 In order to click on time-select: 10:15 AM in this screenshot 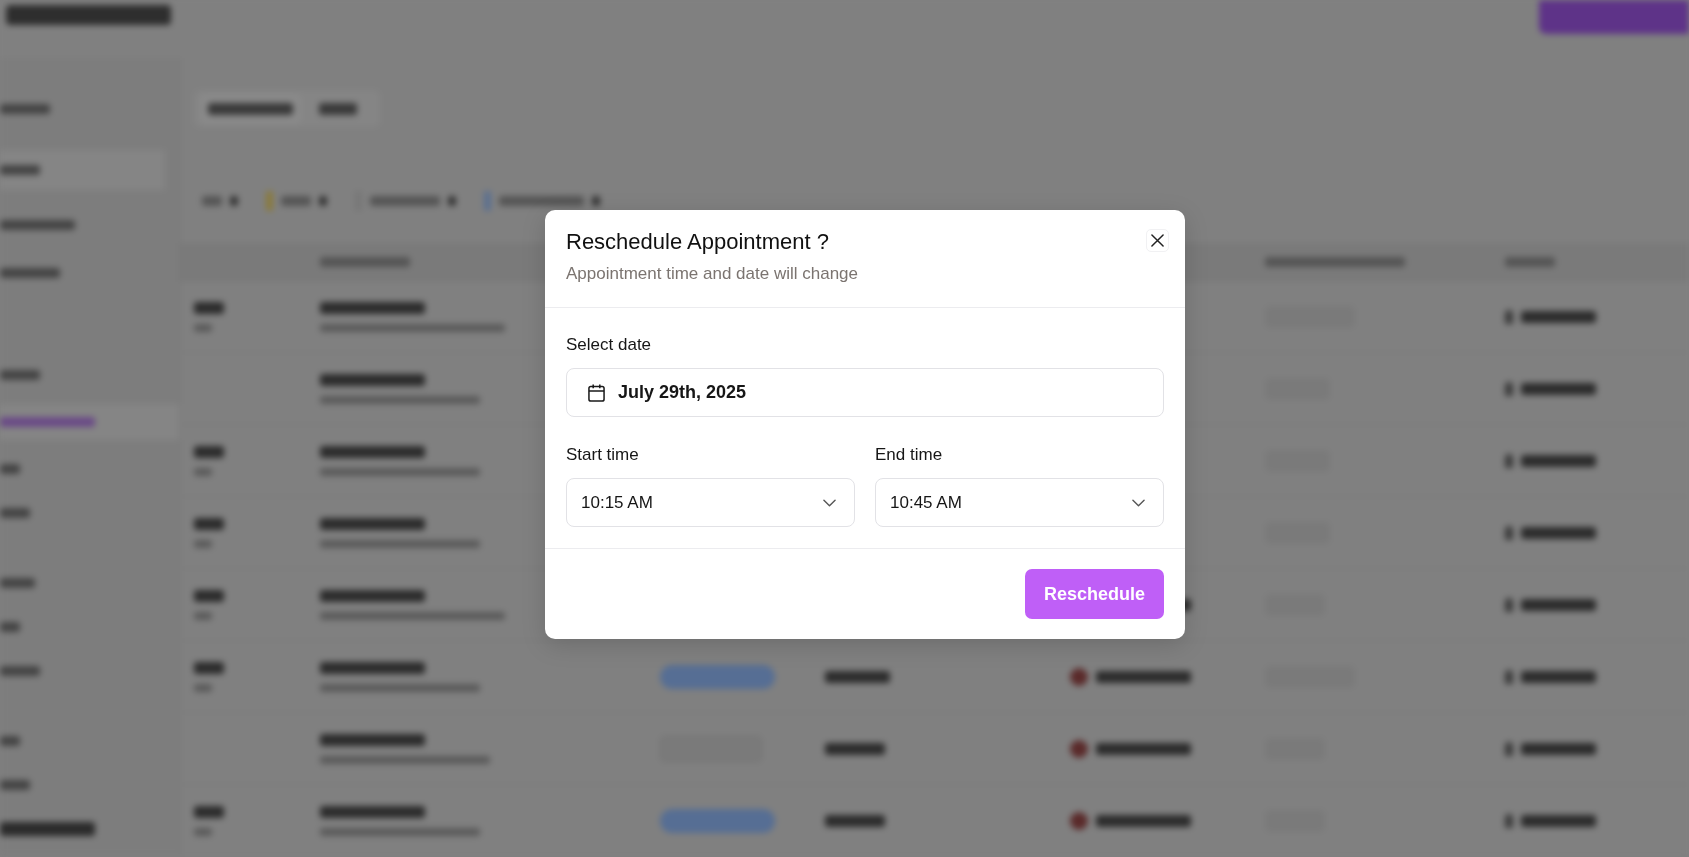, I will do `click(710, 502)`.